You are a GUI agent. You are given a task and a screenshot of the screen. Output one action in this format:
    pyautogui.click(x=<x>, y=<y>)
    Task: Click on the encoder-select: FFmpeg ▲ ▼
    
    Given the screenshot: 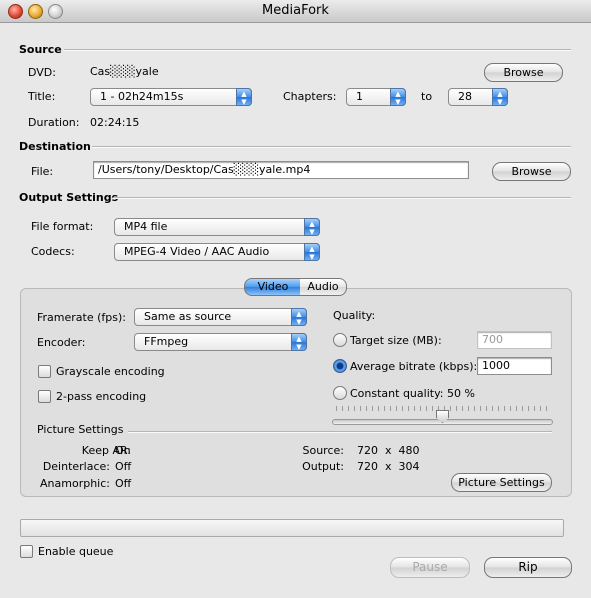 What is the action you would take?
    pyautogui.click(x=220, y=342)
    